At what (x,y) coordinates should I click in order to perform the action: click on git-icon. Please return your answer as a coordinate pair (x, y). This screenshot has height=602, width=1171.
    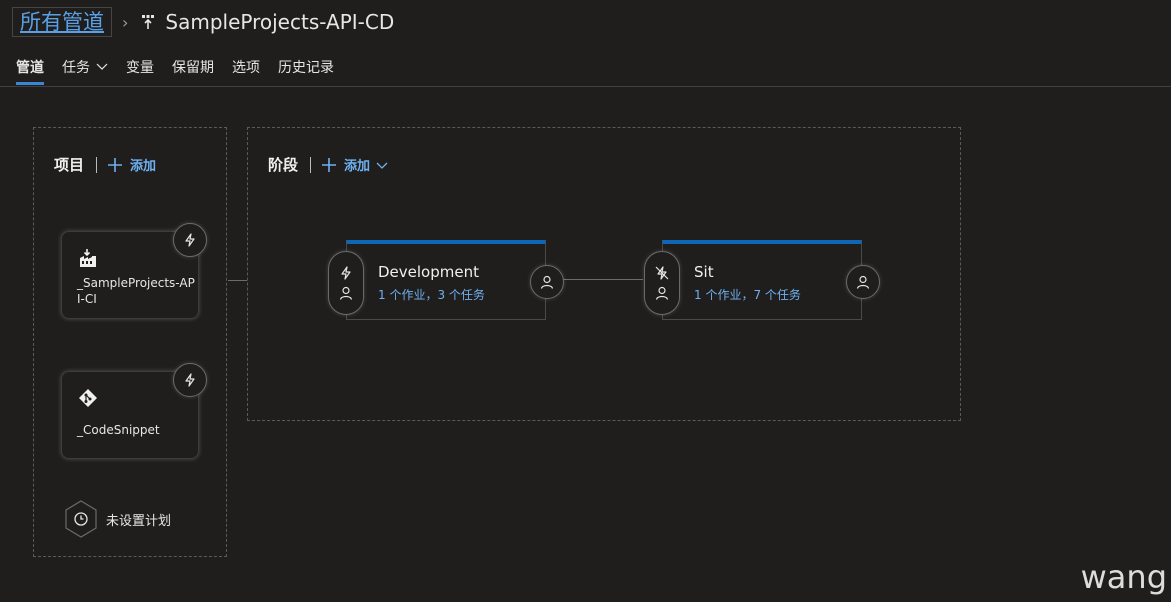
    Looking at the image, I should click on (88, 398).